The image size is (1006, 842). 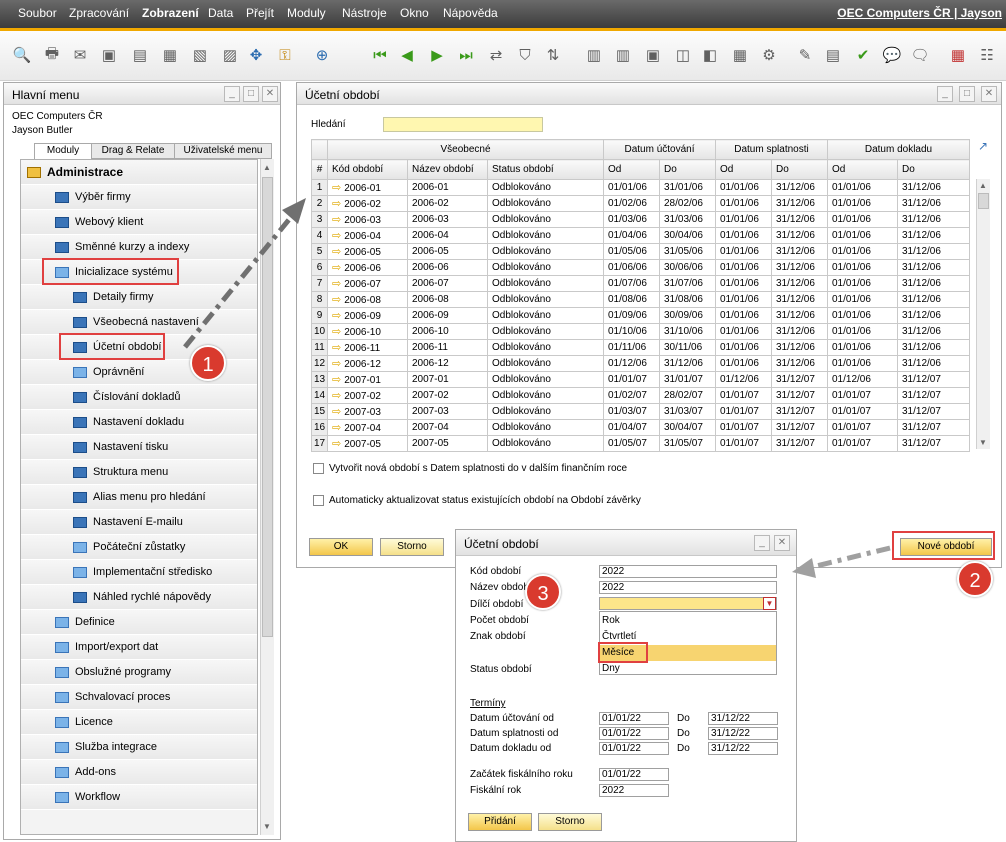 What do you see at coordinates (975, 579) in the screenshot?
I see `step-badge-2: 2` at bounding box center [975, 579].